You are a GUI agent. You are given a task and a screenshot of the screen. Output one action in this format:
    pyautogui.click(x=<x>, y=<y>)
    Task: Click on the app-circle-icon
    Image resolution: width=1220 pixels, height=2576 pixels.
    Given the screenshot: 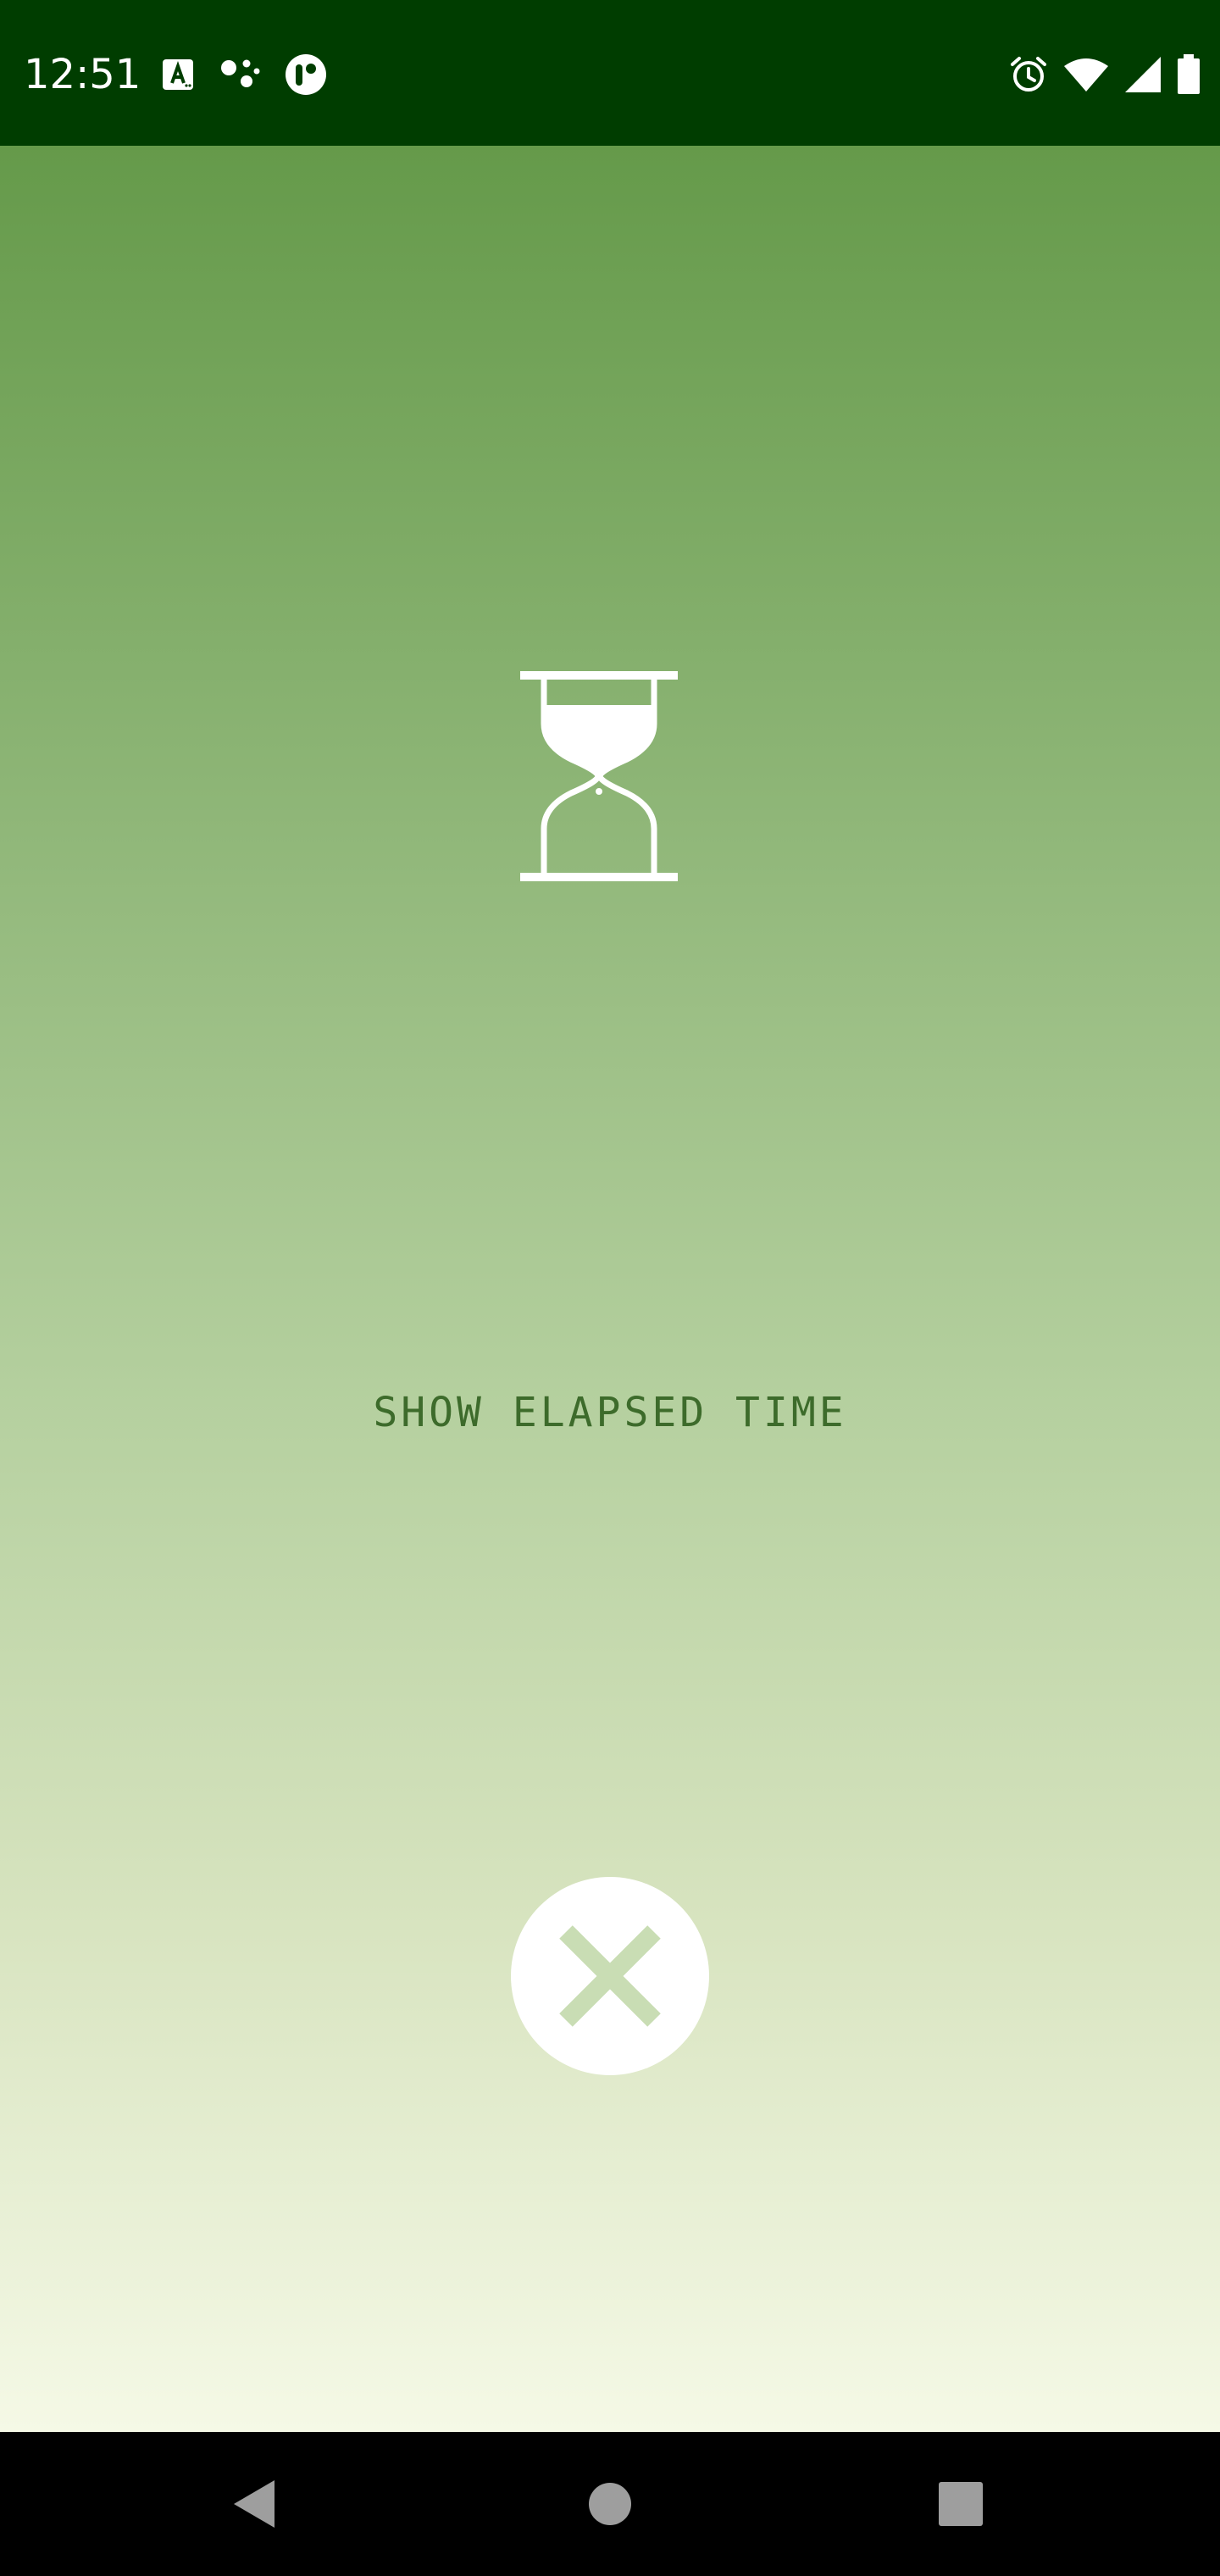 What is the action you would take?
    pyautogui.click(x=306, y=74)
    